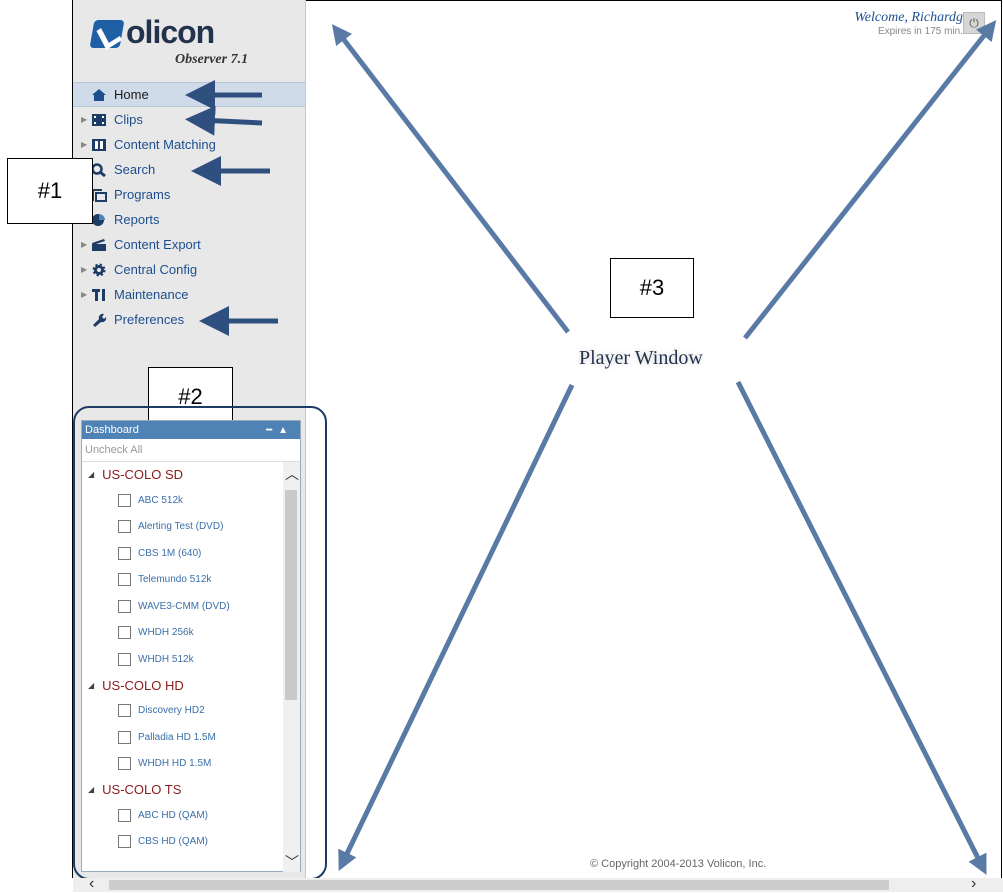  I want to click on dashboard-title: Dashboard, so click(112, 430).